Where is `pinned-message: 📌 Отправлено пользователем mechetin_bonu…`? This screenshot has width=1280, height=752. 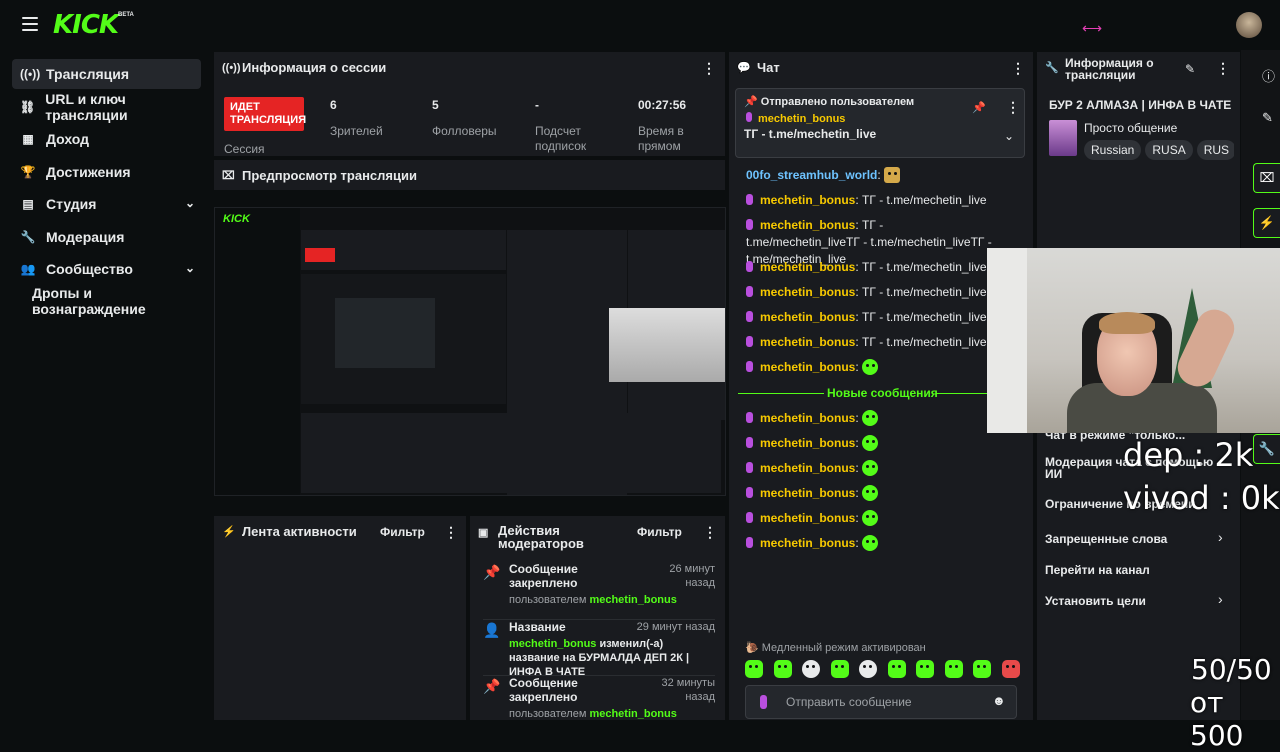
pinned-message: 📌 Отправлено пользователем mechetin_bonu… is located at coordinates (880, 123).